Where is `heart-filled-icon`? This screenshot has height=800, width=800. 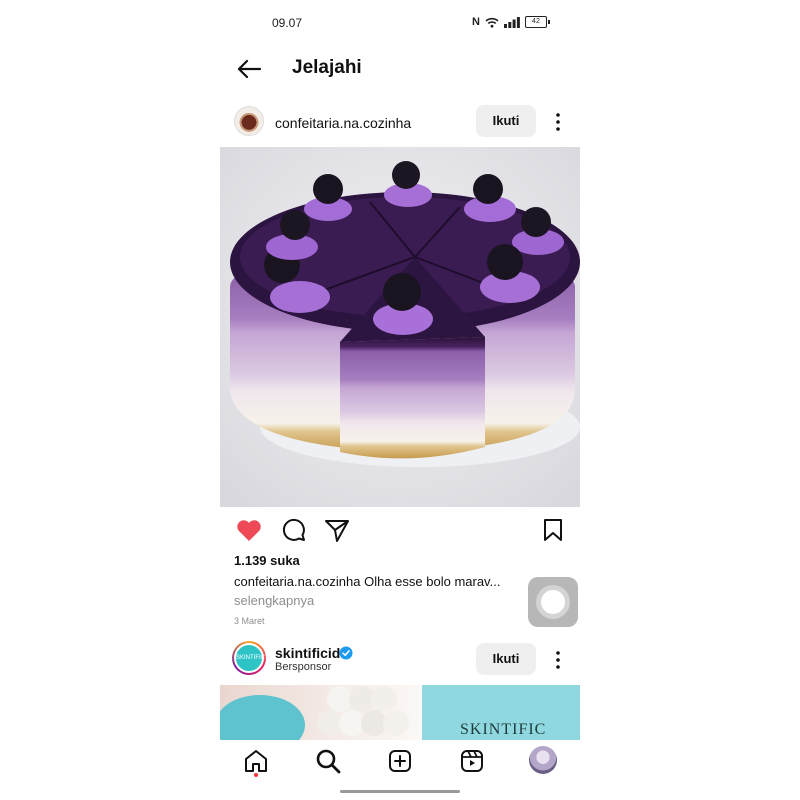
heart-filled-icon is located at coordinates (249, 530).